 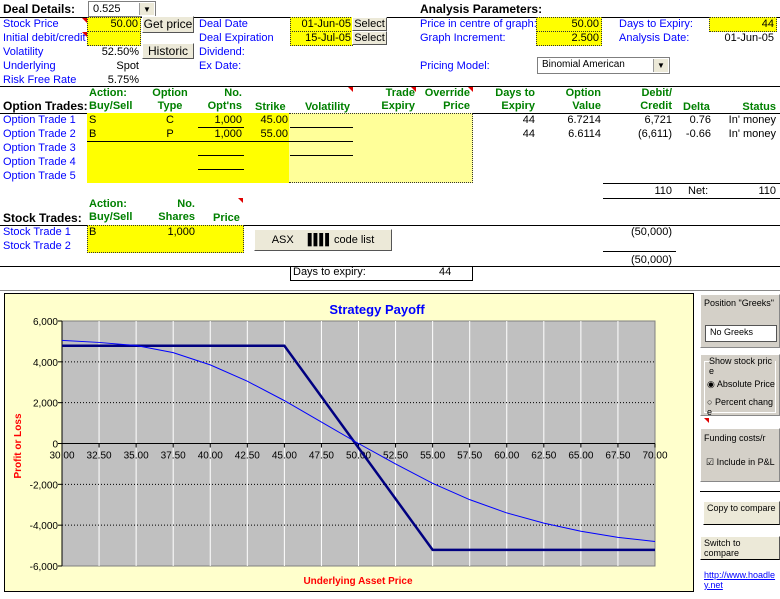 I want to click on x-tick-label: 35.00, so click(x=136, y=456).